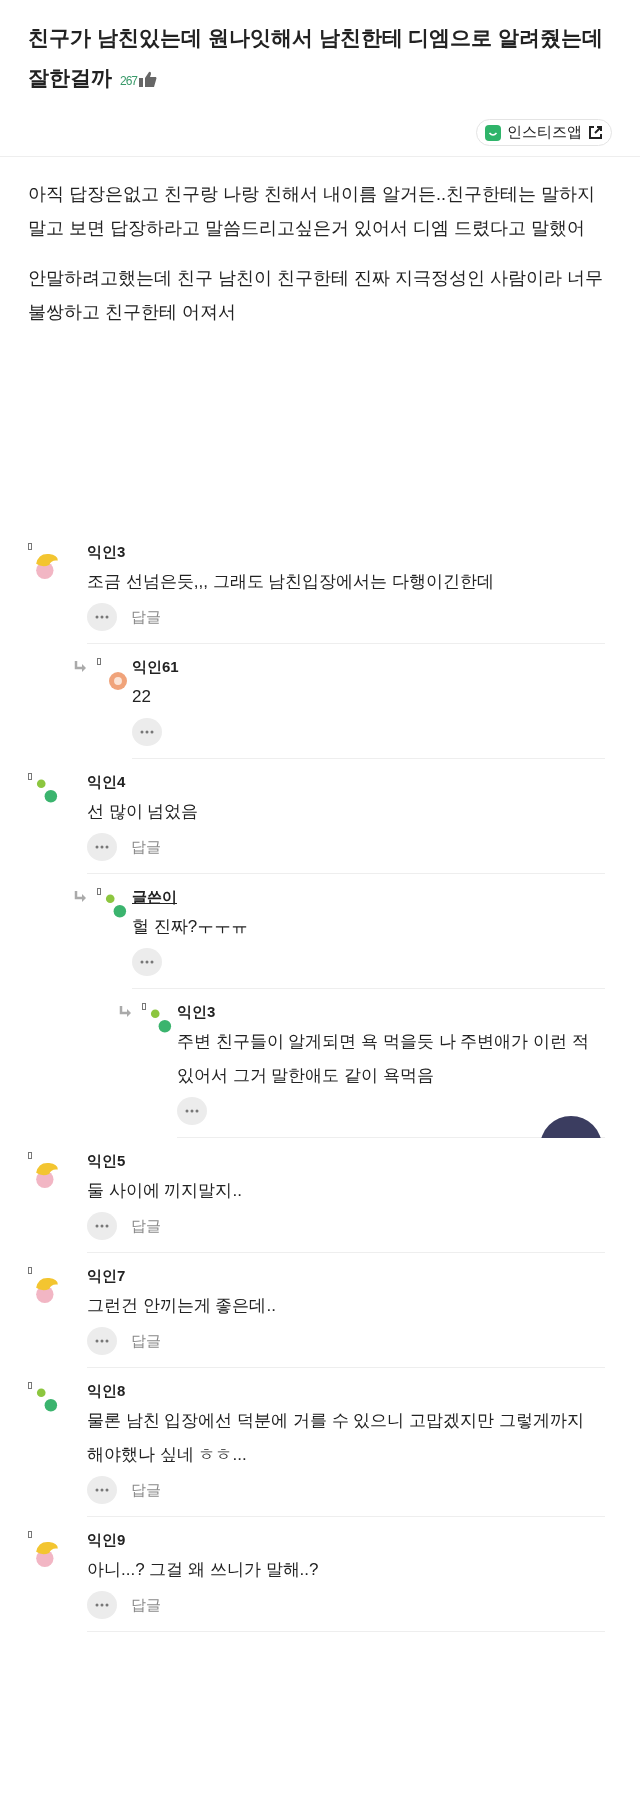 The image size is (640, 1795). I want to click on post-title: 친구가 남친있는데 원나잇해서 남친한테 디엠으로 알려줬는데 잘한걸까 267, so click(316, 58).